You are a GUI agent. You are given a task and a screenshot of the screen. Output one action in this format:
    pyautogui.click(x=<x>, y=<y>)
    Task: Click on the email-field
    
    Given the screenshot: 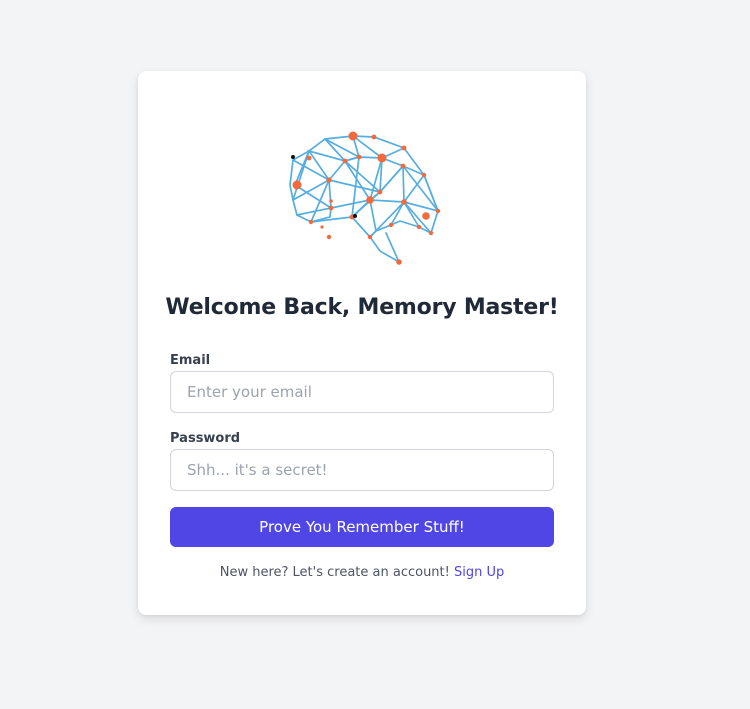 What is the action you would take?
    pyautogui.click(x=362, y=392)
    